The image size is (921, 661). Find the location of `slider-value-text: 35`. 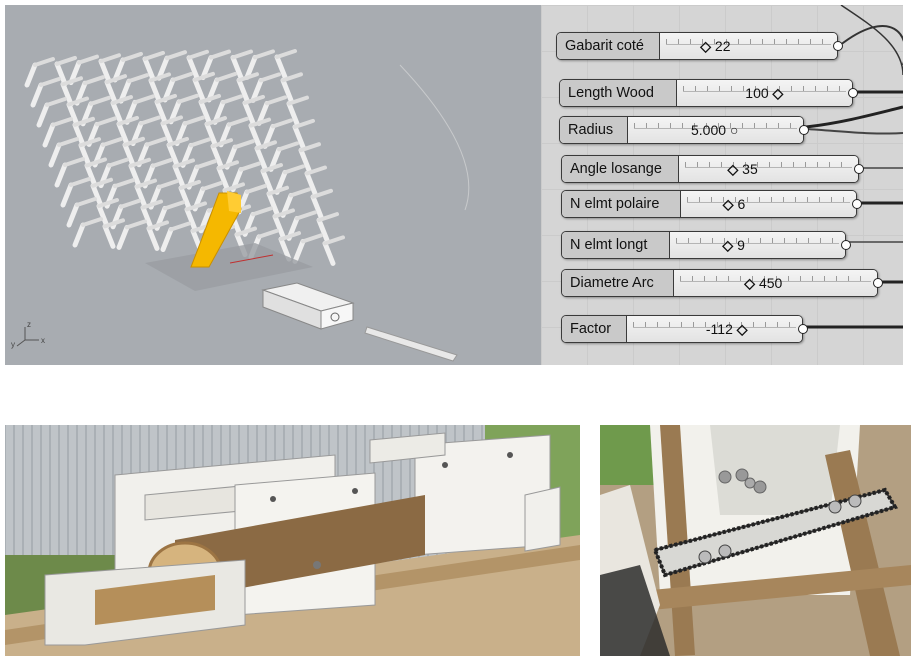

slider-value-text: 35 is located at coordinates (750, 169).